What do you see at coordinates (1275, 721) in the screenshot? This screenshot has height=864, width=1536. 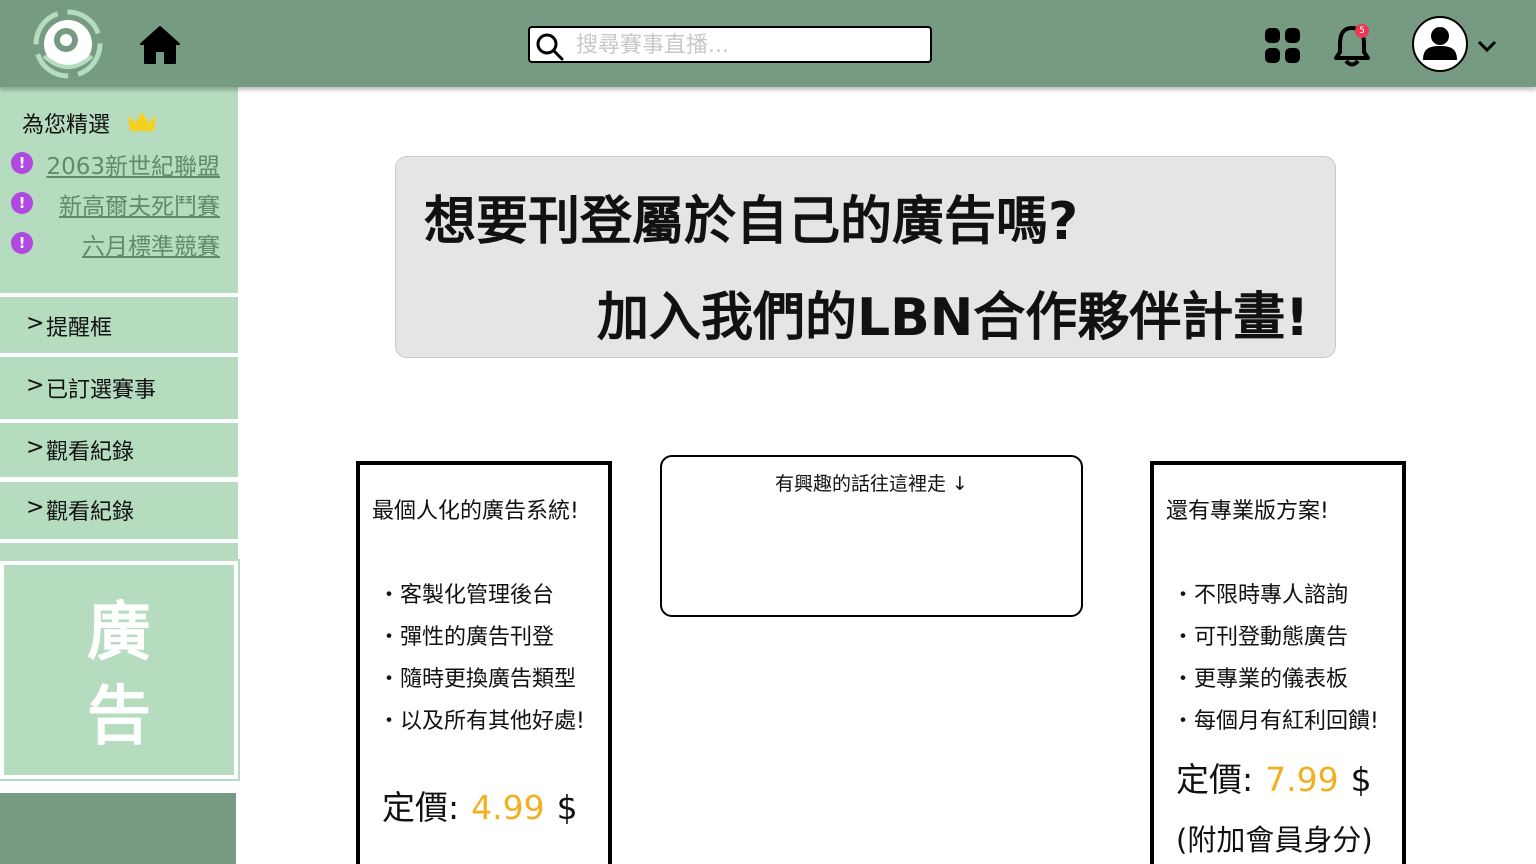 I see `feature-item: ・每個月有紅利回饋!` at bounding box center [1275, 721].